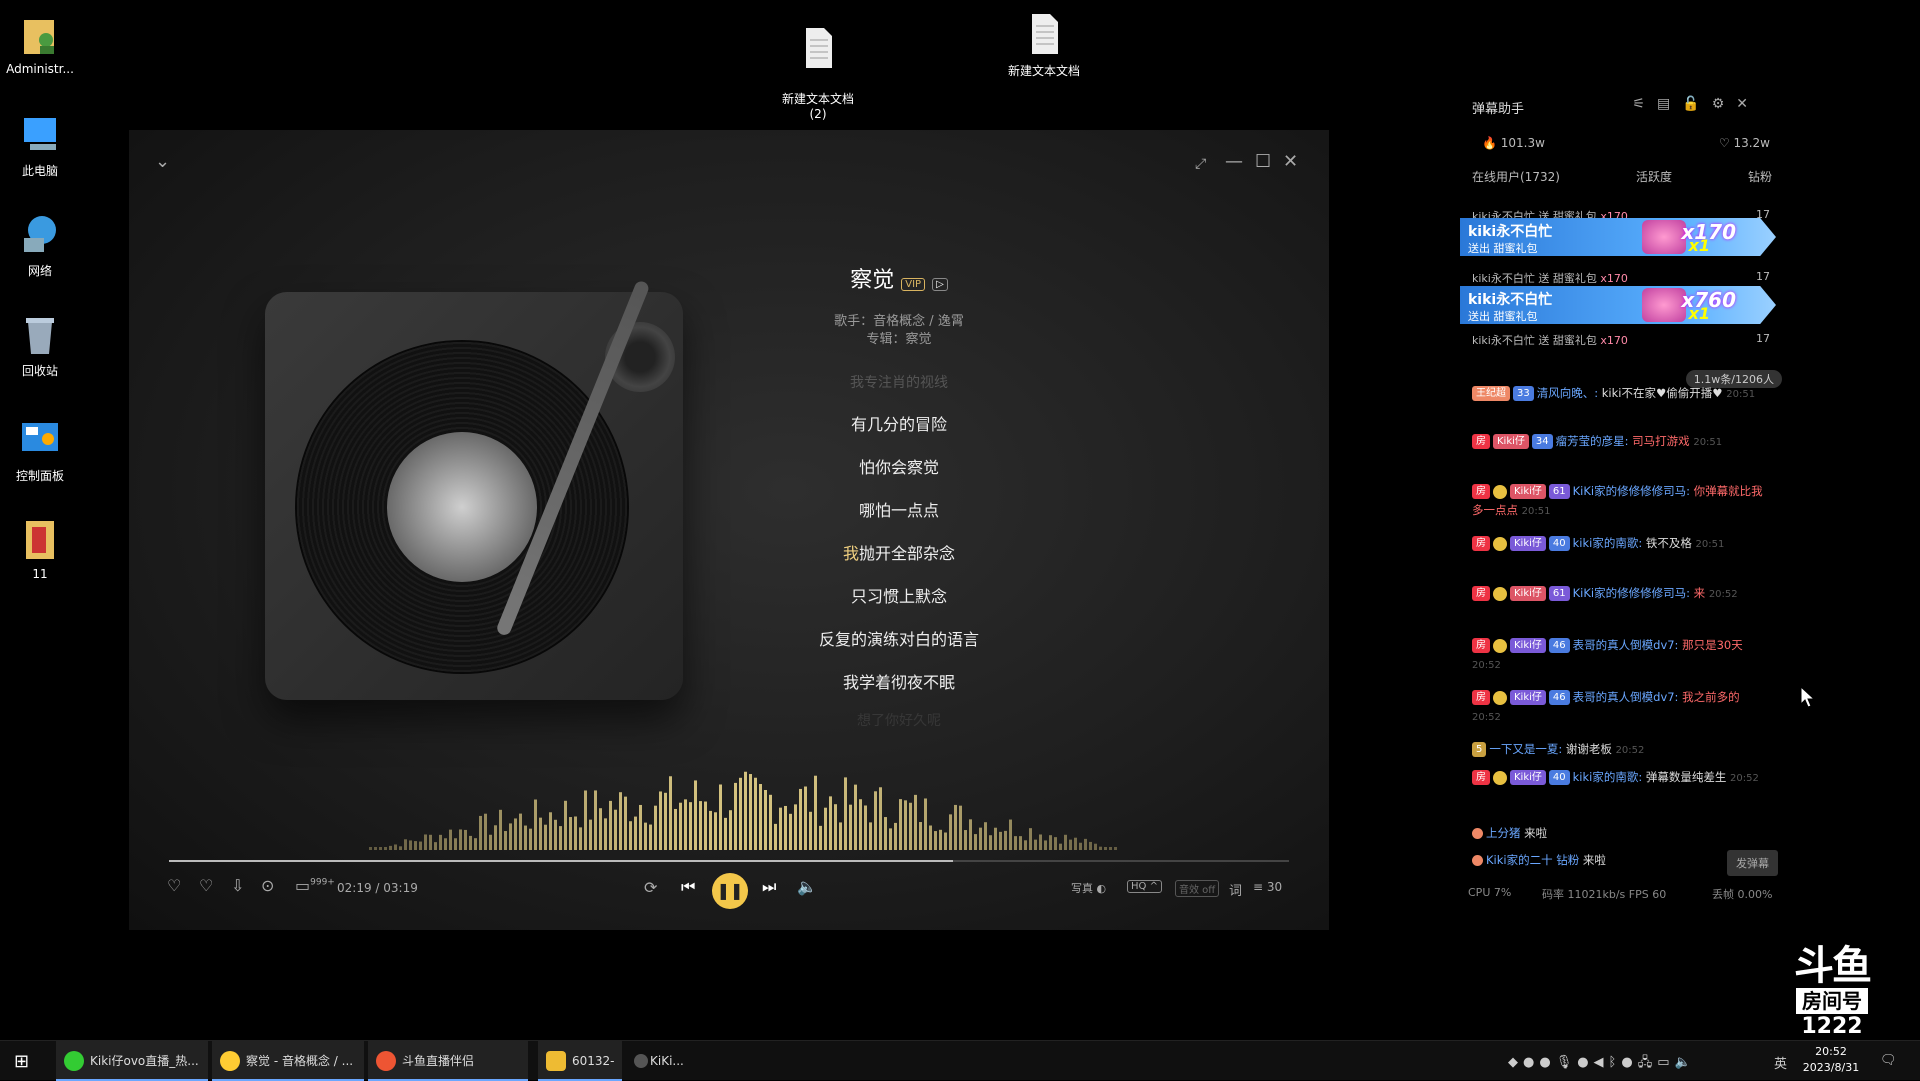 The height and width of the screenshot is (1081, 1920). What do you see at coordinates (315, 885) in the screenshot?
I see `comment-icon: ▭999+` at bounding box center [315, 885].